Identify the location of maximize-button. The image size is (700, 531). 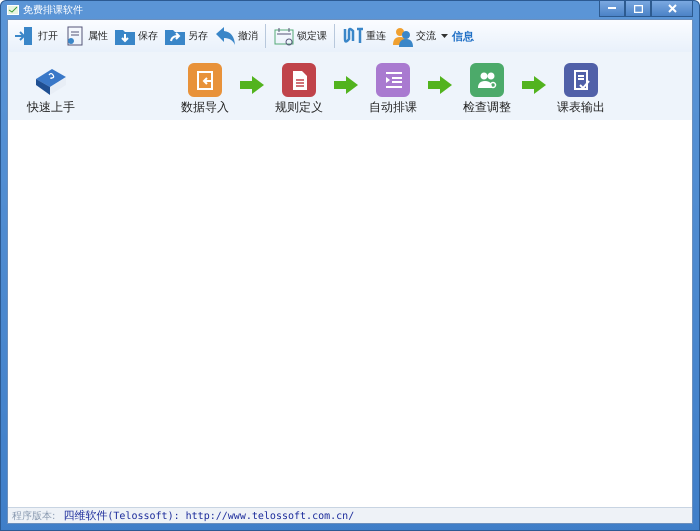
(638, 9).